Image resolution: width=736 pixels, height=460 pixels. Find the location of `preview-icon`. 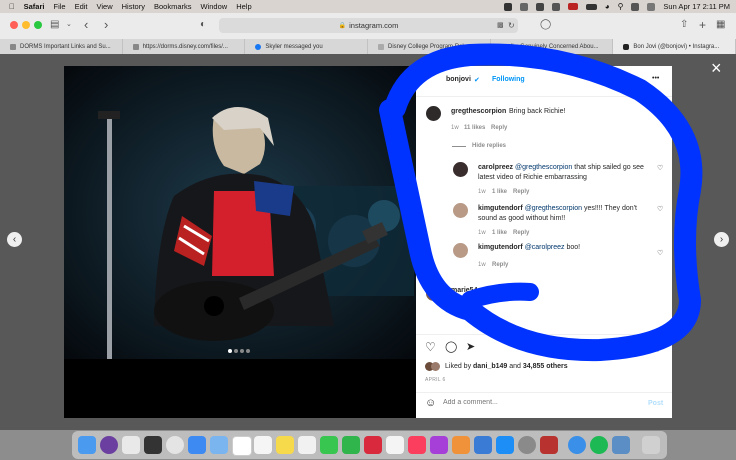

preview-icon is located at coordinates (621, 445).